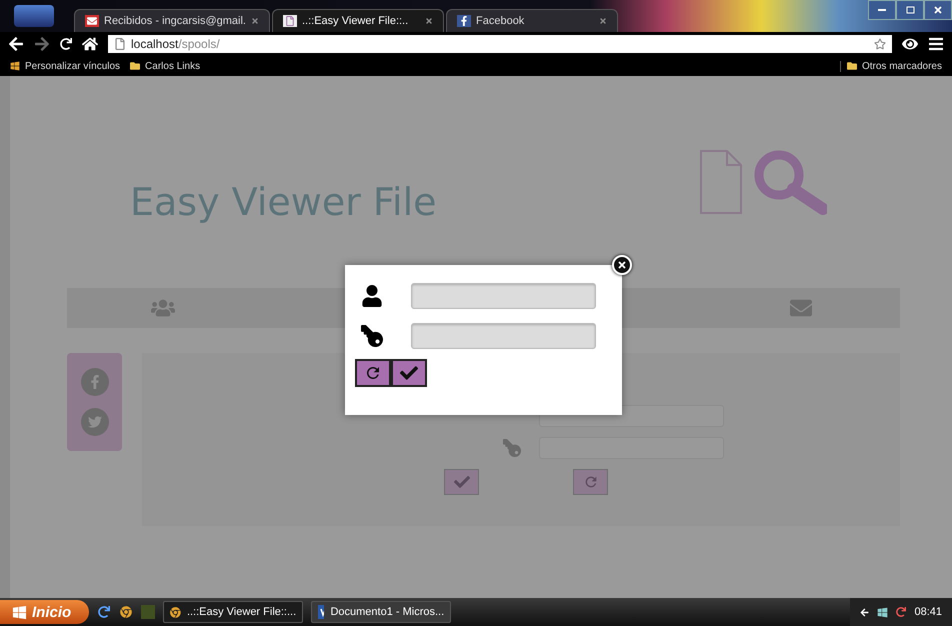 The image size is (952, 626). Describe the element at coordinates (34, 16) in the screenshot. I see `browser-logo-icon` at that location.